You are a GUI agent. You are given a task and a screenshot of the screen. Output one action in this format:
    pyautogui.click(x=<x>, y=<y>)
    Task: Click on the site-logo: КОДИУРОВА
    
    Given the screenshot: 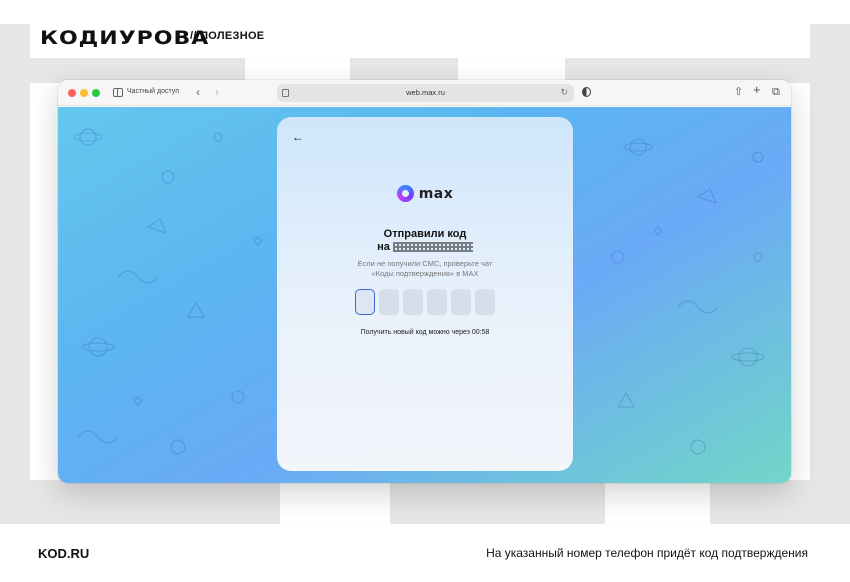 What is the action you would take?
    pyautogui.click(x=124, y=38)
    